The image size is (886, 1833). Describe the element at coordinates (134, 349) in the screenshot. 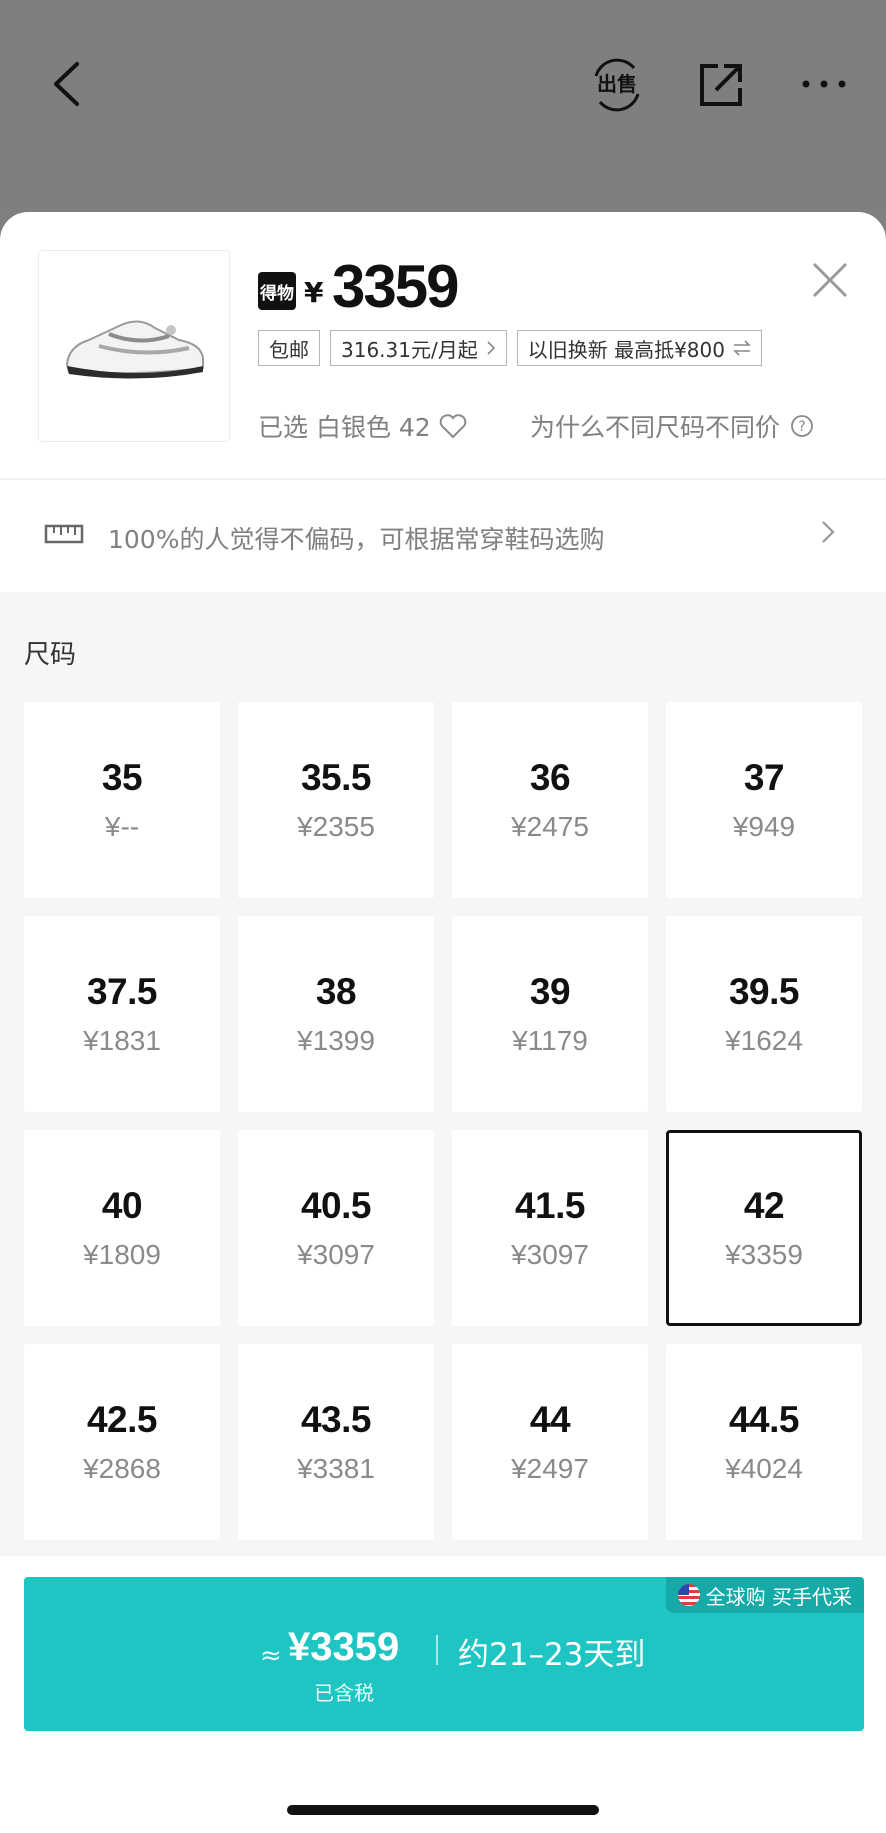

I see `sneaker-image` at that location.